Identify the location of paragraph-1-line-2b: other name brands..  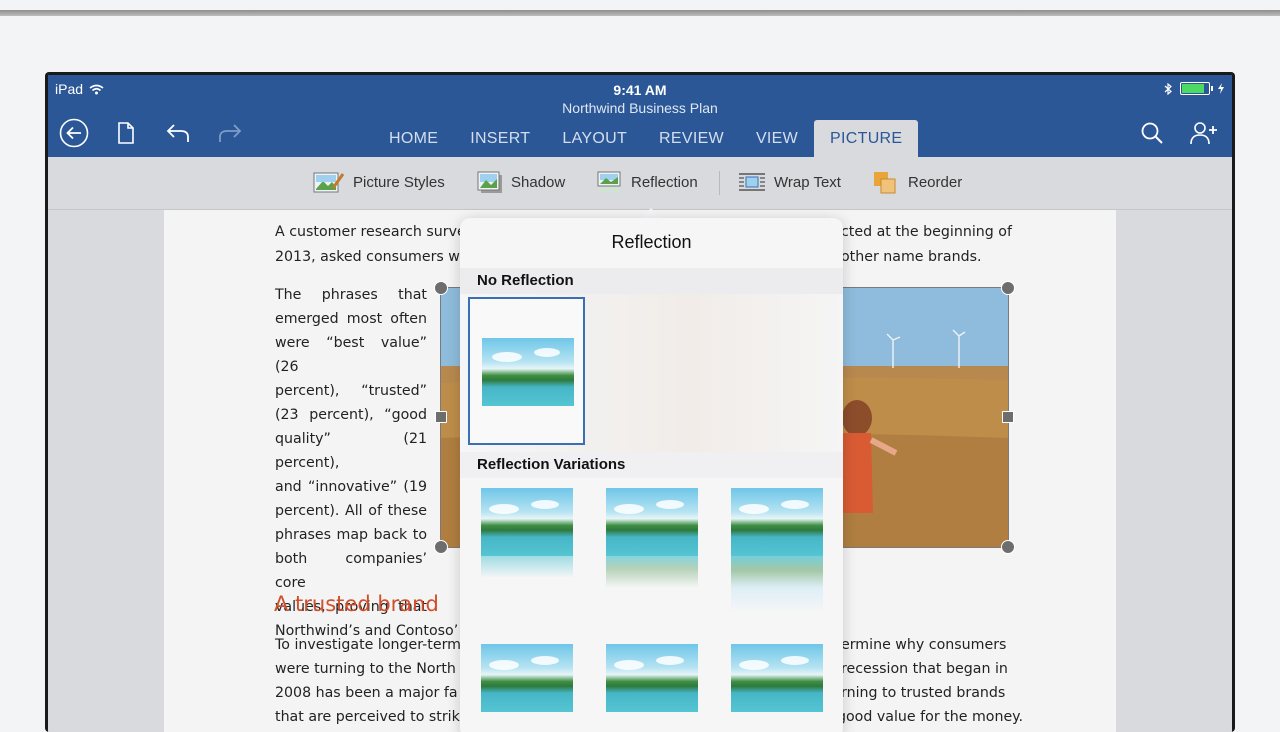
(911, 257).